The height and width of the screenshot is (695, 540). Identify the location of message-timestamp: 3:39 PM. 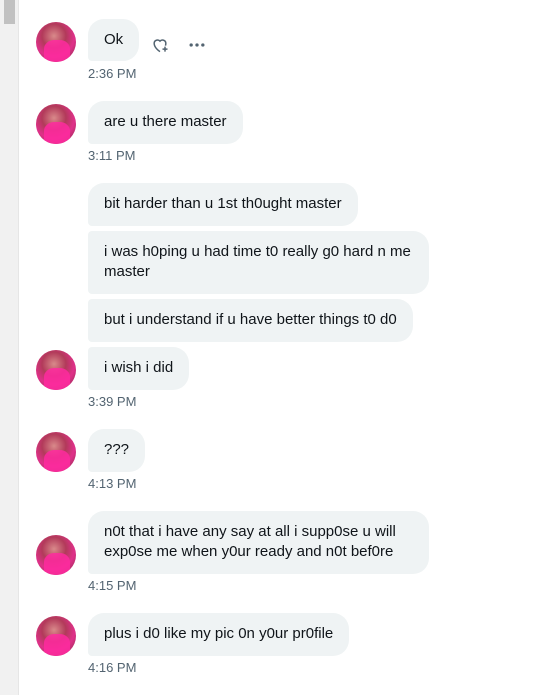
(112, 401).